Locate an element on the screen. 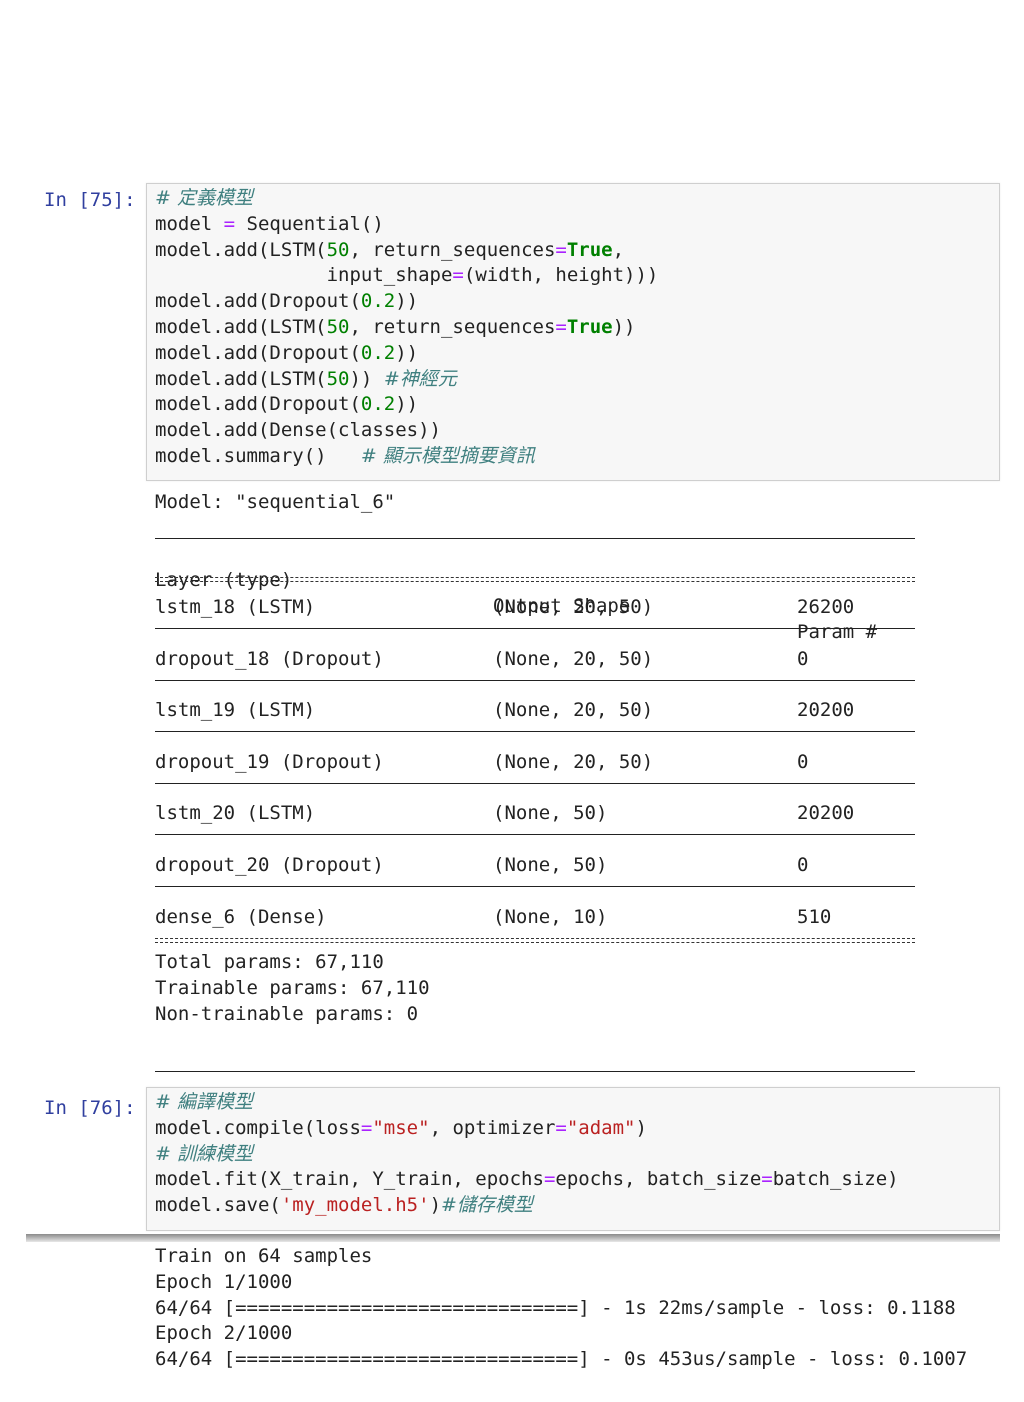  code-line: # 定義模型 is located at coordinates (406, 199).